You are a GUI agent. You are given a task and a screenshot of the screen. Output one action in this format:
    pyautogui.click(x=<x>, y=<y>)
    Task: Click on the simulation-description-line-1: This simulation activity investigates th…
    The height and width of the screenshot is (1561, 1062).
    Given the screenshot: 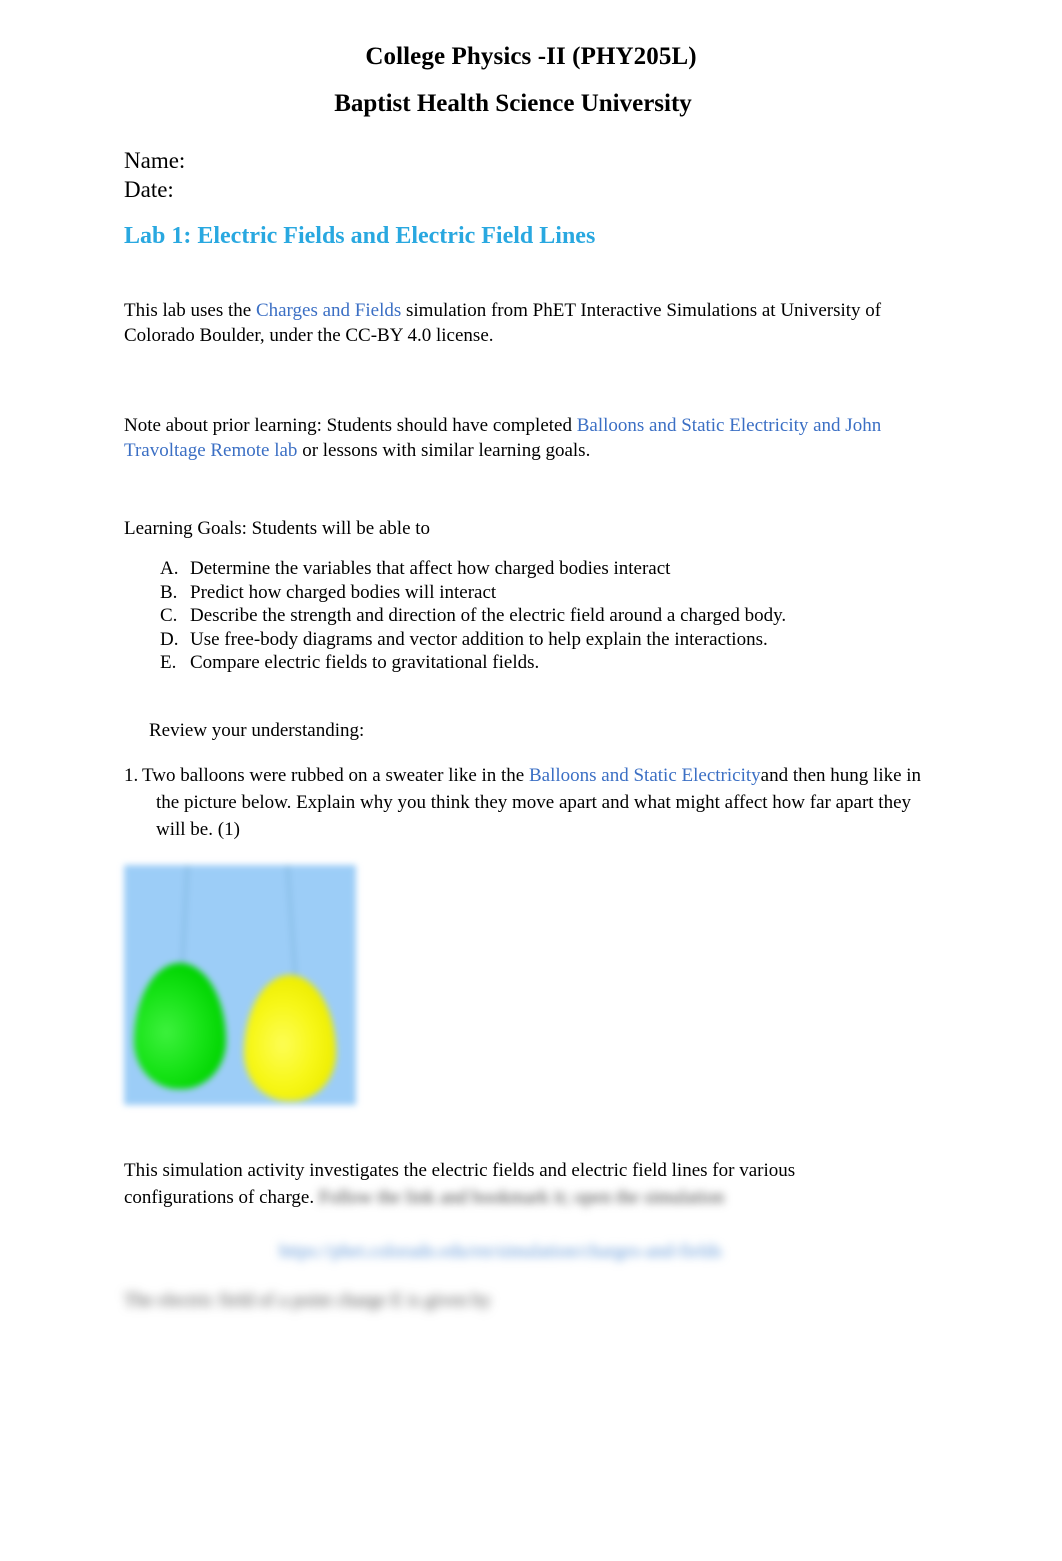 What is the action you would take?
    pyautogui.click(x=460, y=1170)
    